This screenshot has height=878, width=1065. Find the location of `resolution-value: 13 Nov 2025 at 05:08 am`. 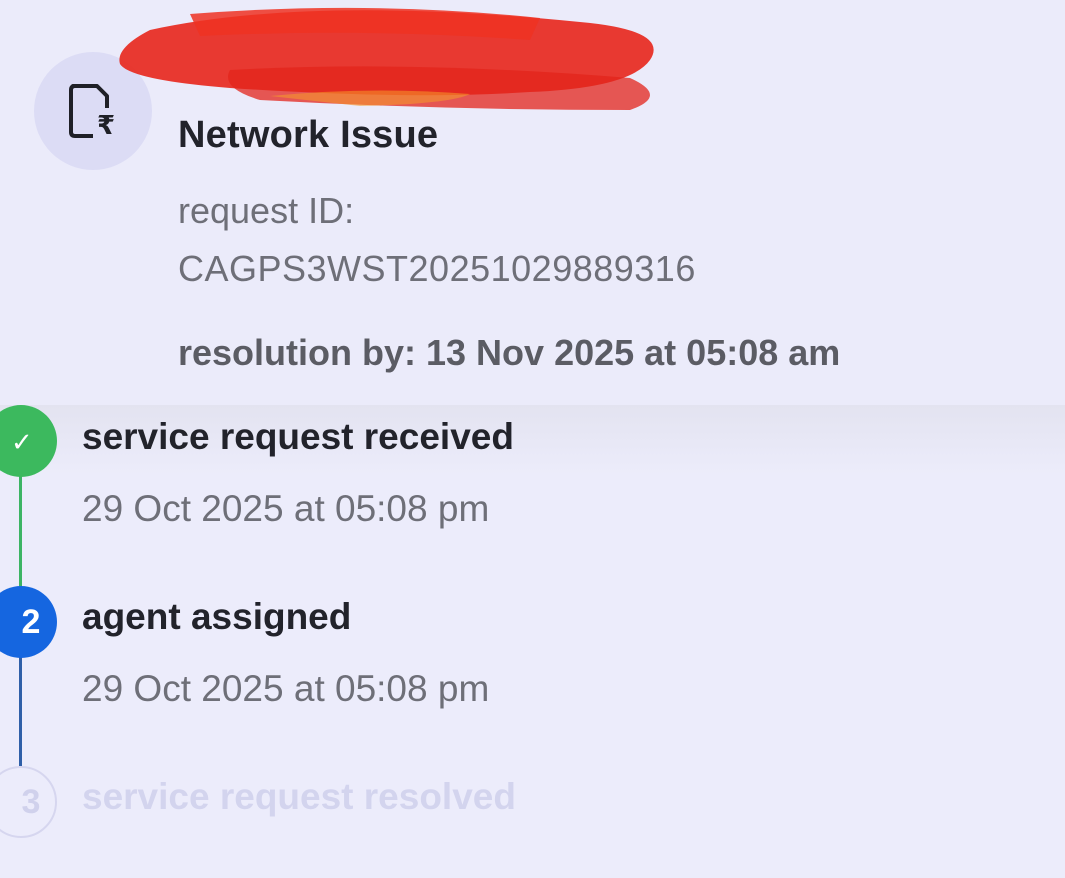

resolution-value: 13 Nov 2025 at 05:08 am is located at coordinates (633, 352).